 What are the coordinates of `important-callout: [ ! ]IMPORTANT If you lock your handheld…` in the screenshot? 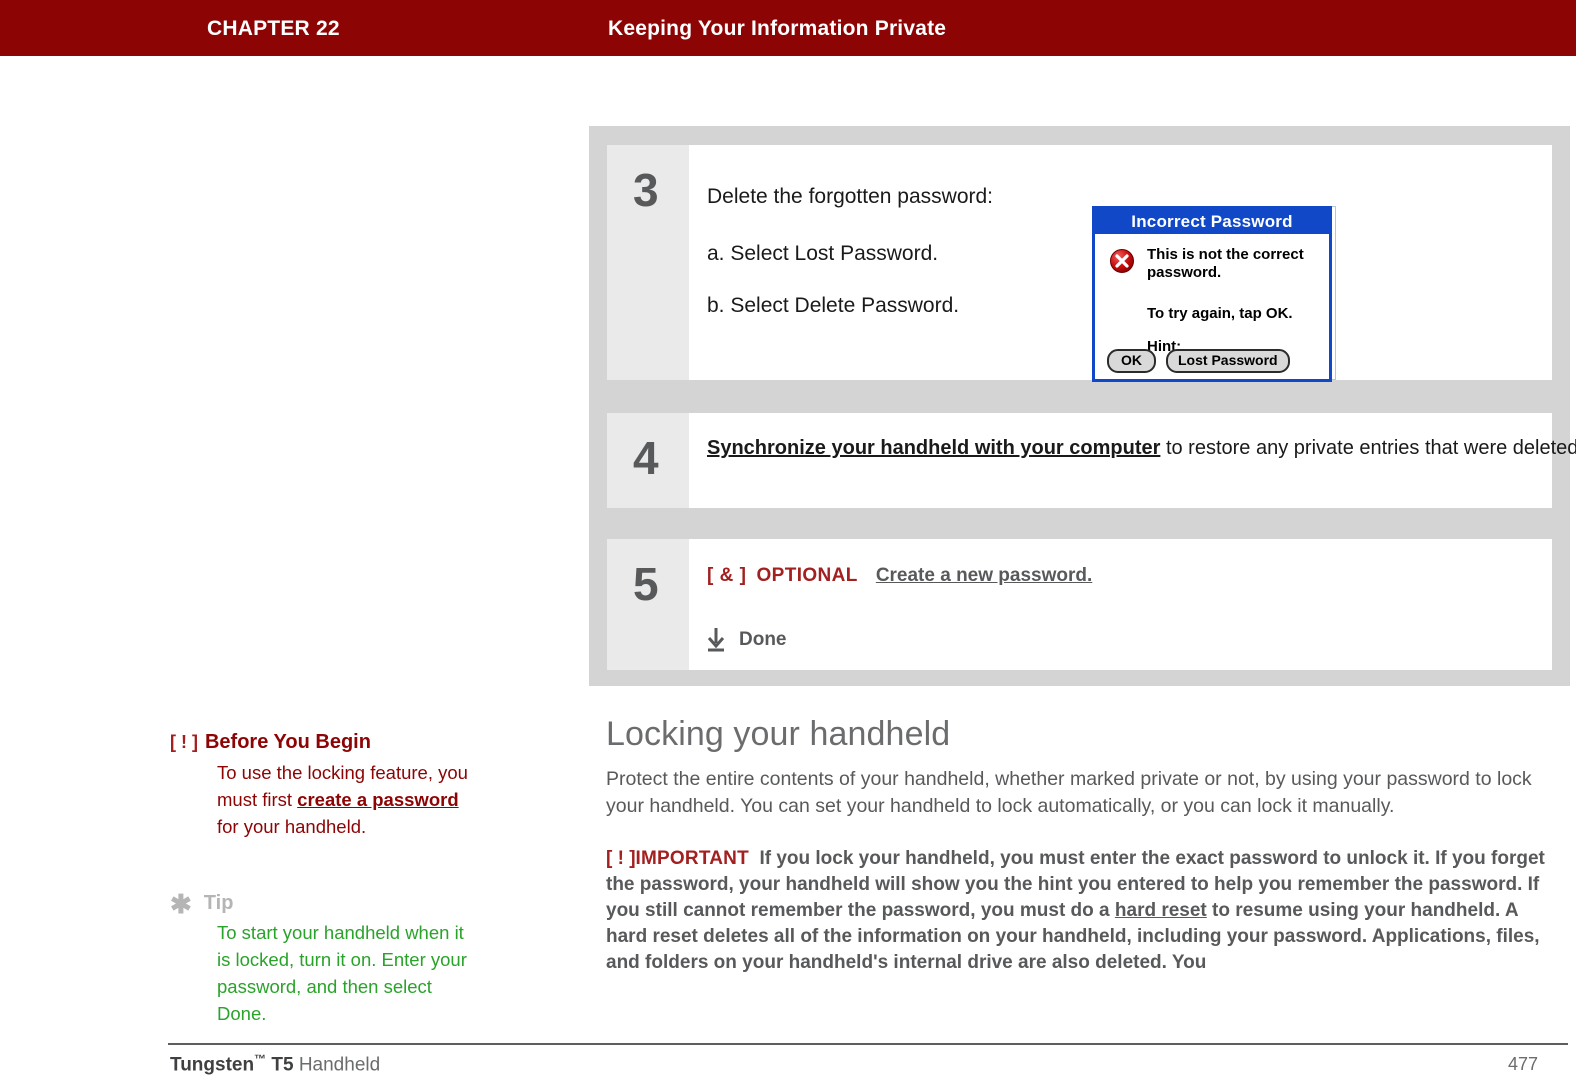 It's located at (1083, 911).